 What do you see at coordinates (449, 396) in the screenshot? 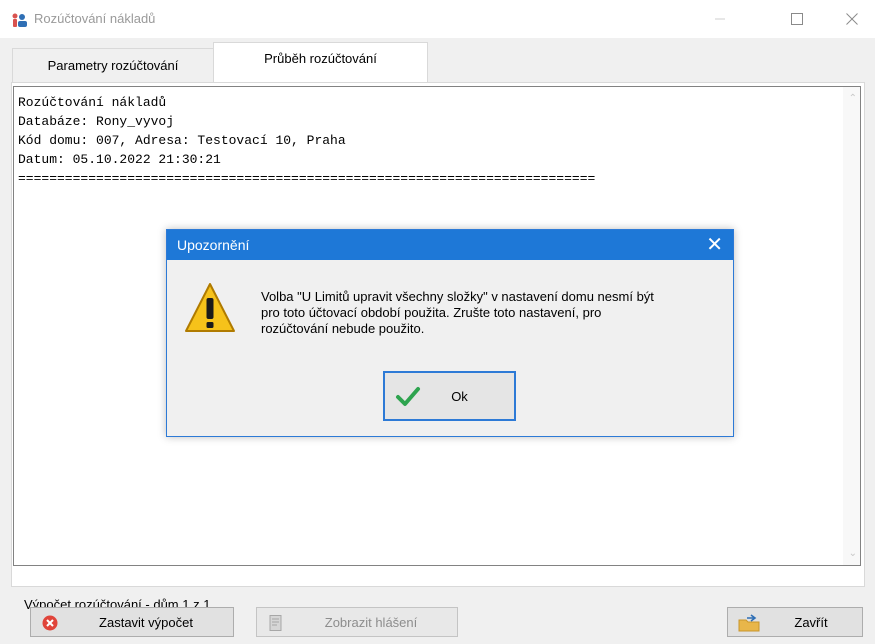
I see `ok-button: Ok` at bounding box center [449, 396].